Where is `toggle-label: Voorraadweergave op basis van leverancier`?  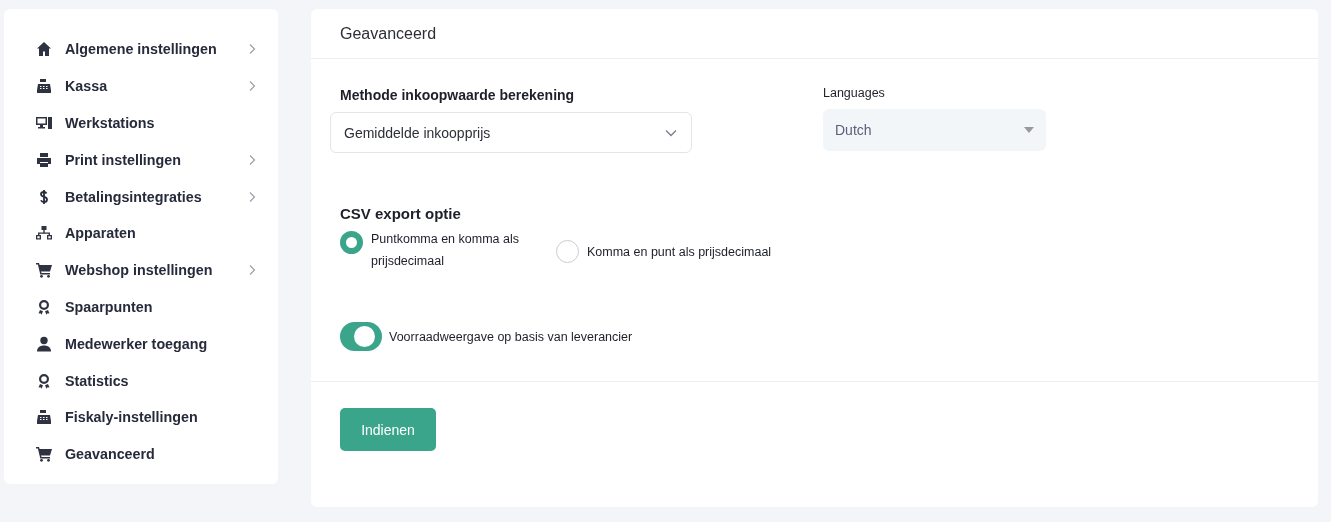 toggle-label: Voorraadweergave op basis van leverancier is located at coordinates (511, 336).